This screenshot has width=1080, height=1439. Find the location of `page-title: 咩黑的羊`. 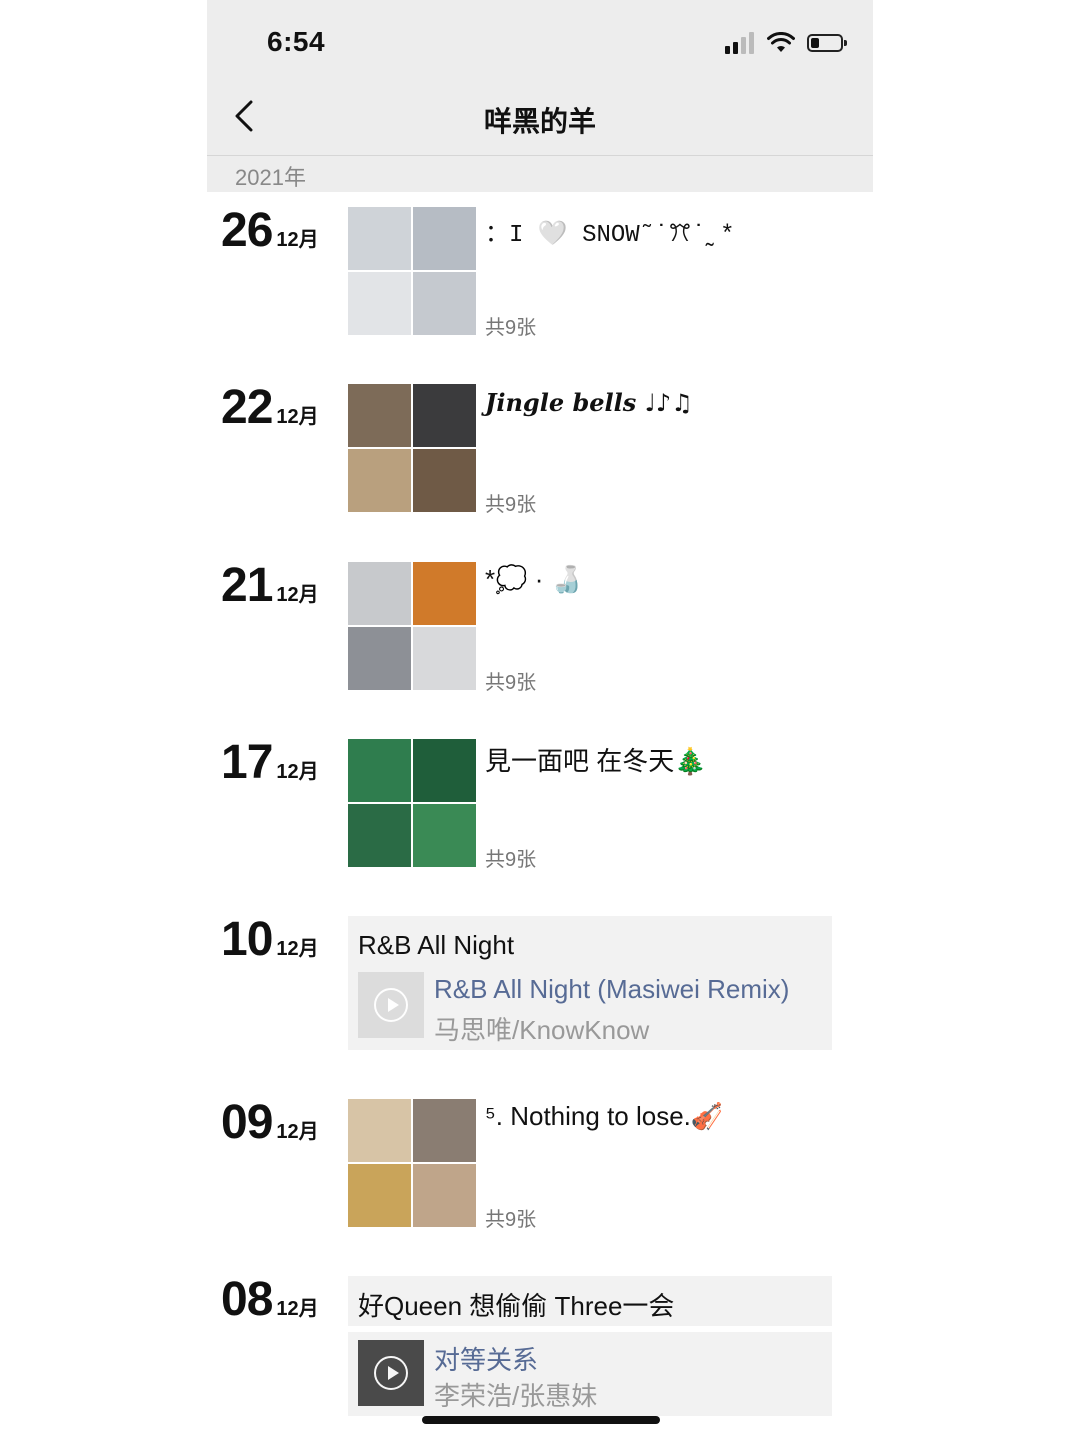

page-title: 咩黑的羊 is located at coordinates (539, 121).